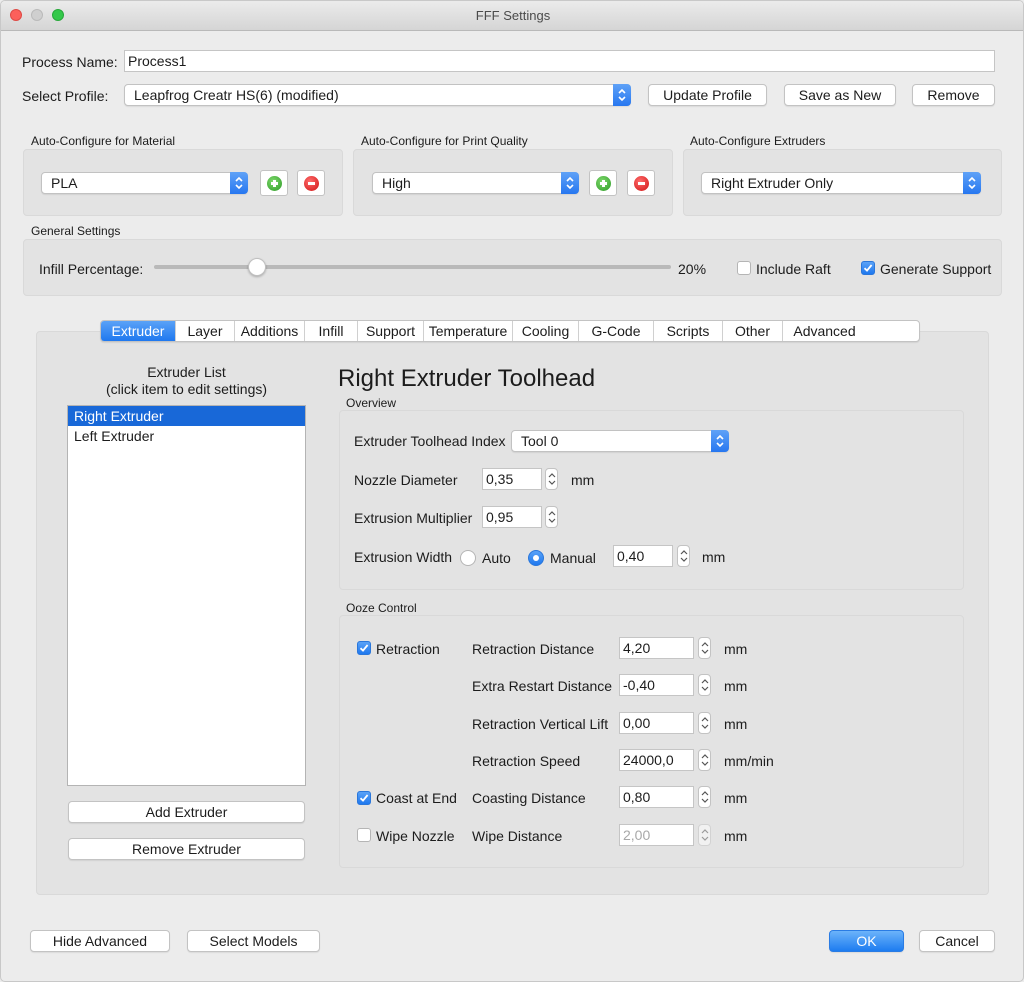  What do you see at coordinates (793, 269) in the screenshot?
I see `include-raft-label: Include Raft` at bounding box center [793, 269].